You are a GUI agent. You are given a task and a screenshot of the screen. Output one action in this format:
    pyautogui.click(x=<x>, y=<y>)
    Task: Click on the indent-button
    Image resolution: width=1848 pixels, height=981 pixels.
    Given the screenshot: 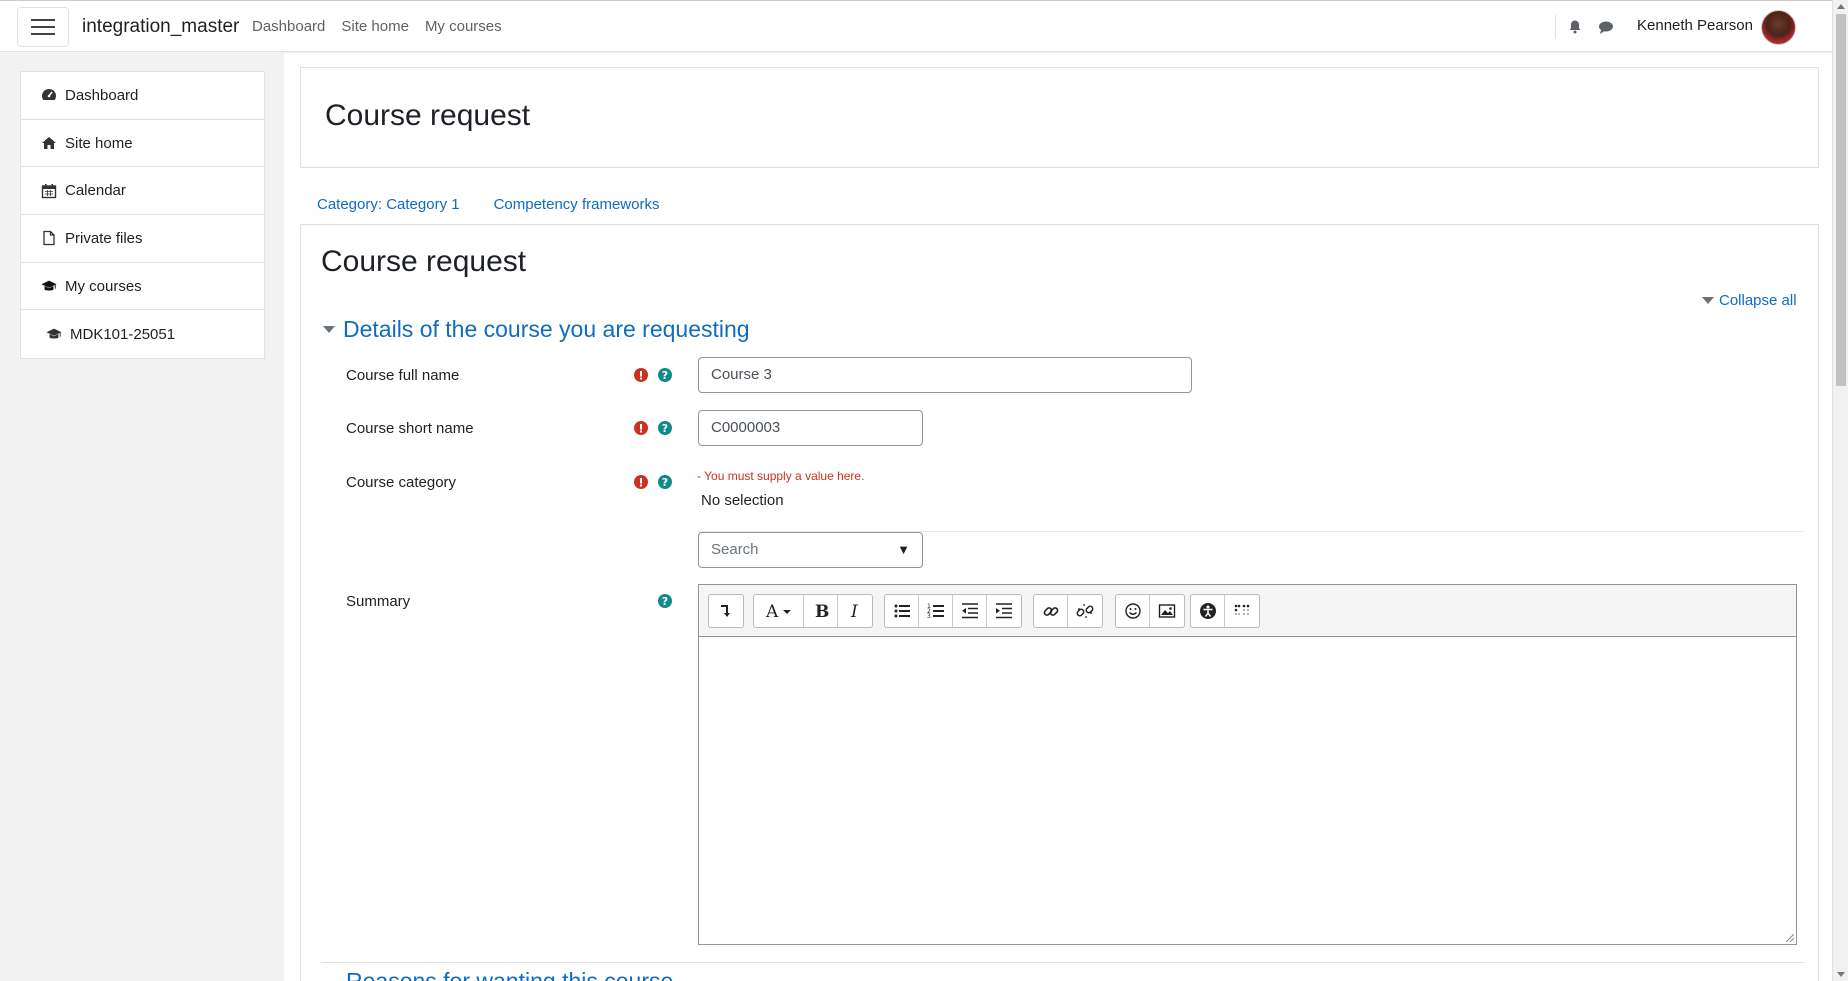 What is the action you would take?
    pyautogui.click(x=1004, y=611)
    